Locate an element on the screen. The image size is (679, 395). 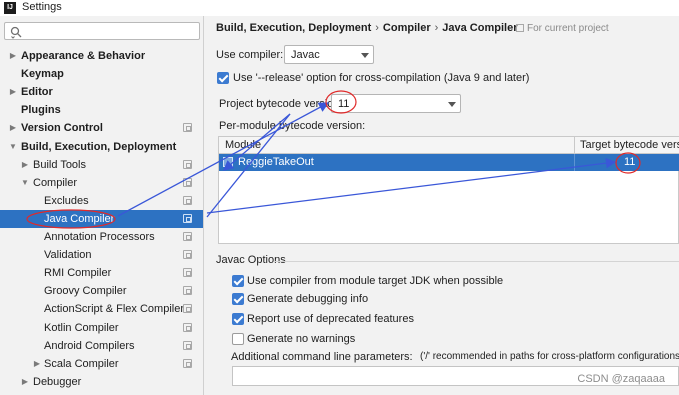
params-label: Additional command line parameters: is located at coordinates (322, 357).